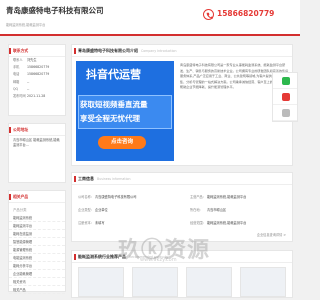  I want to click on phone-float-icon, so click(286, 97).